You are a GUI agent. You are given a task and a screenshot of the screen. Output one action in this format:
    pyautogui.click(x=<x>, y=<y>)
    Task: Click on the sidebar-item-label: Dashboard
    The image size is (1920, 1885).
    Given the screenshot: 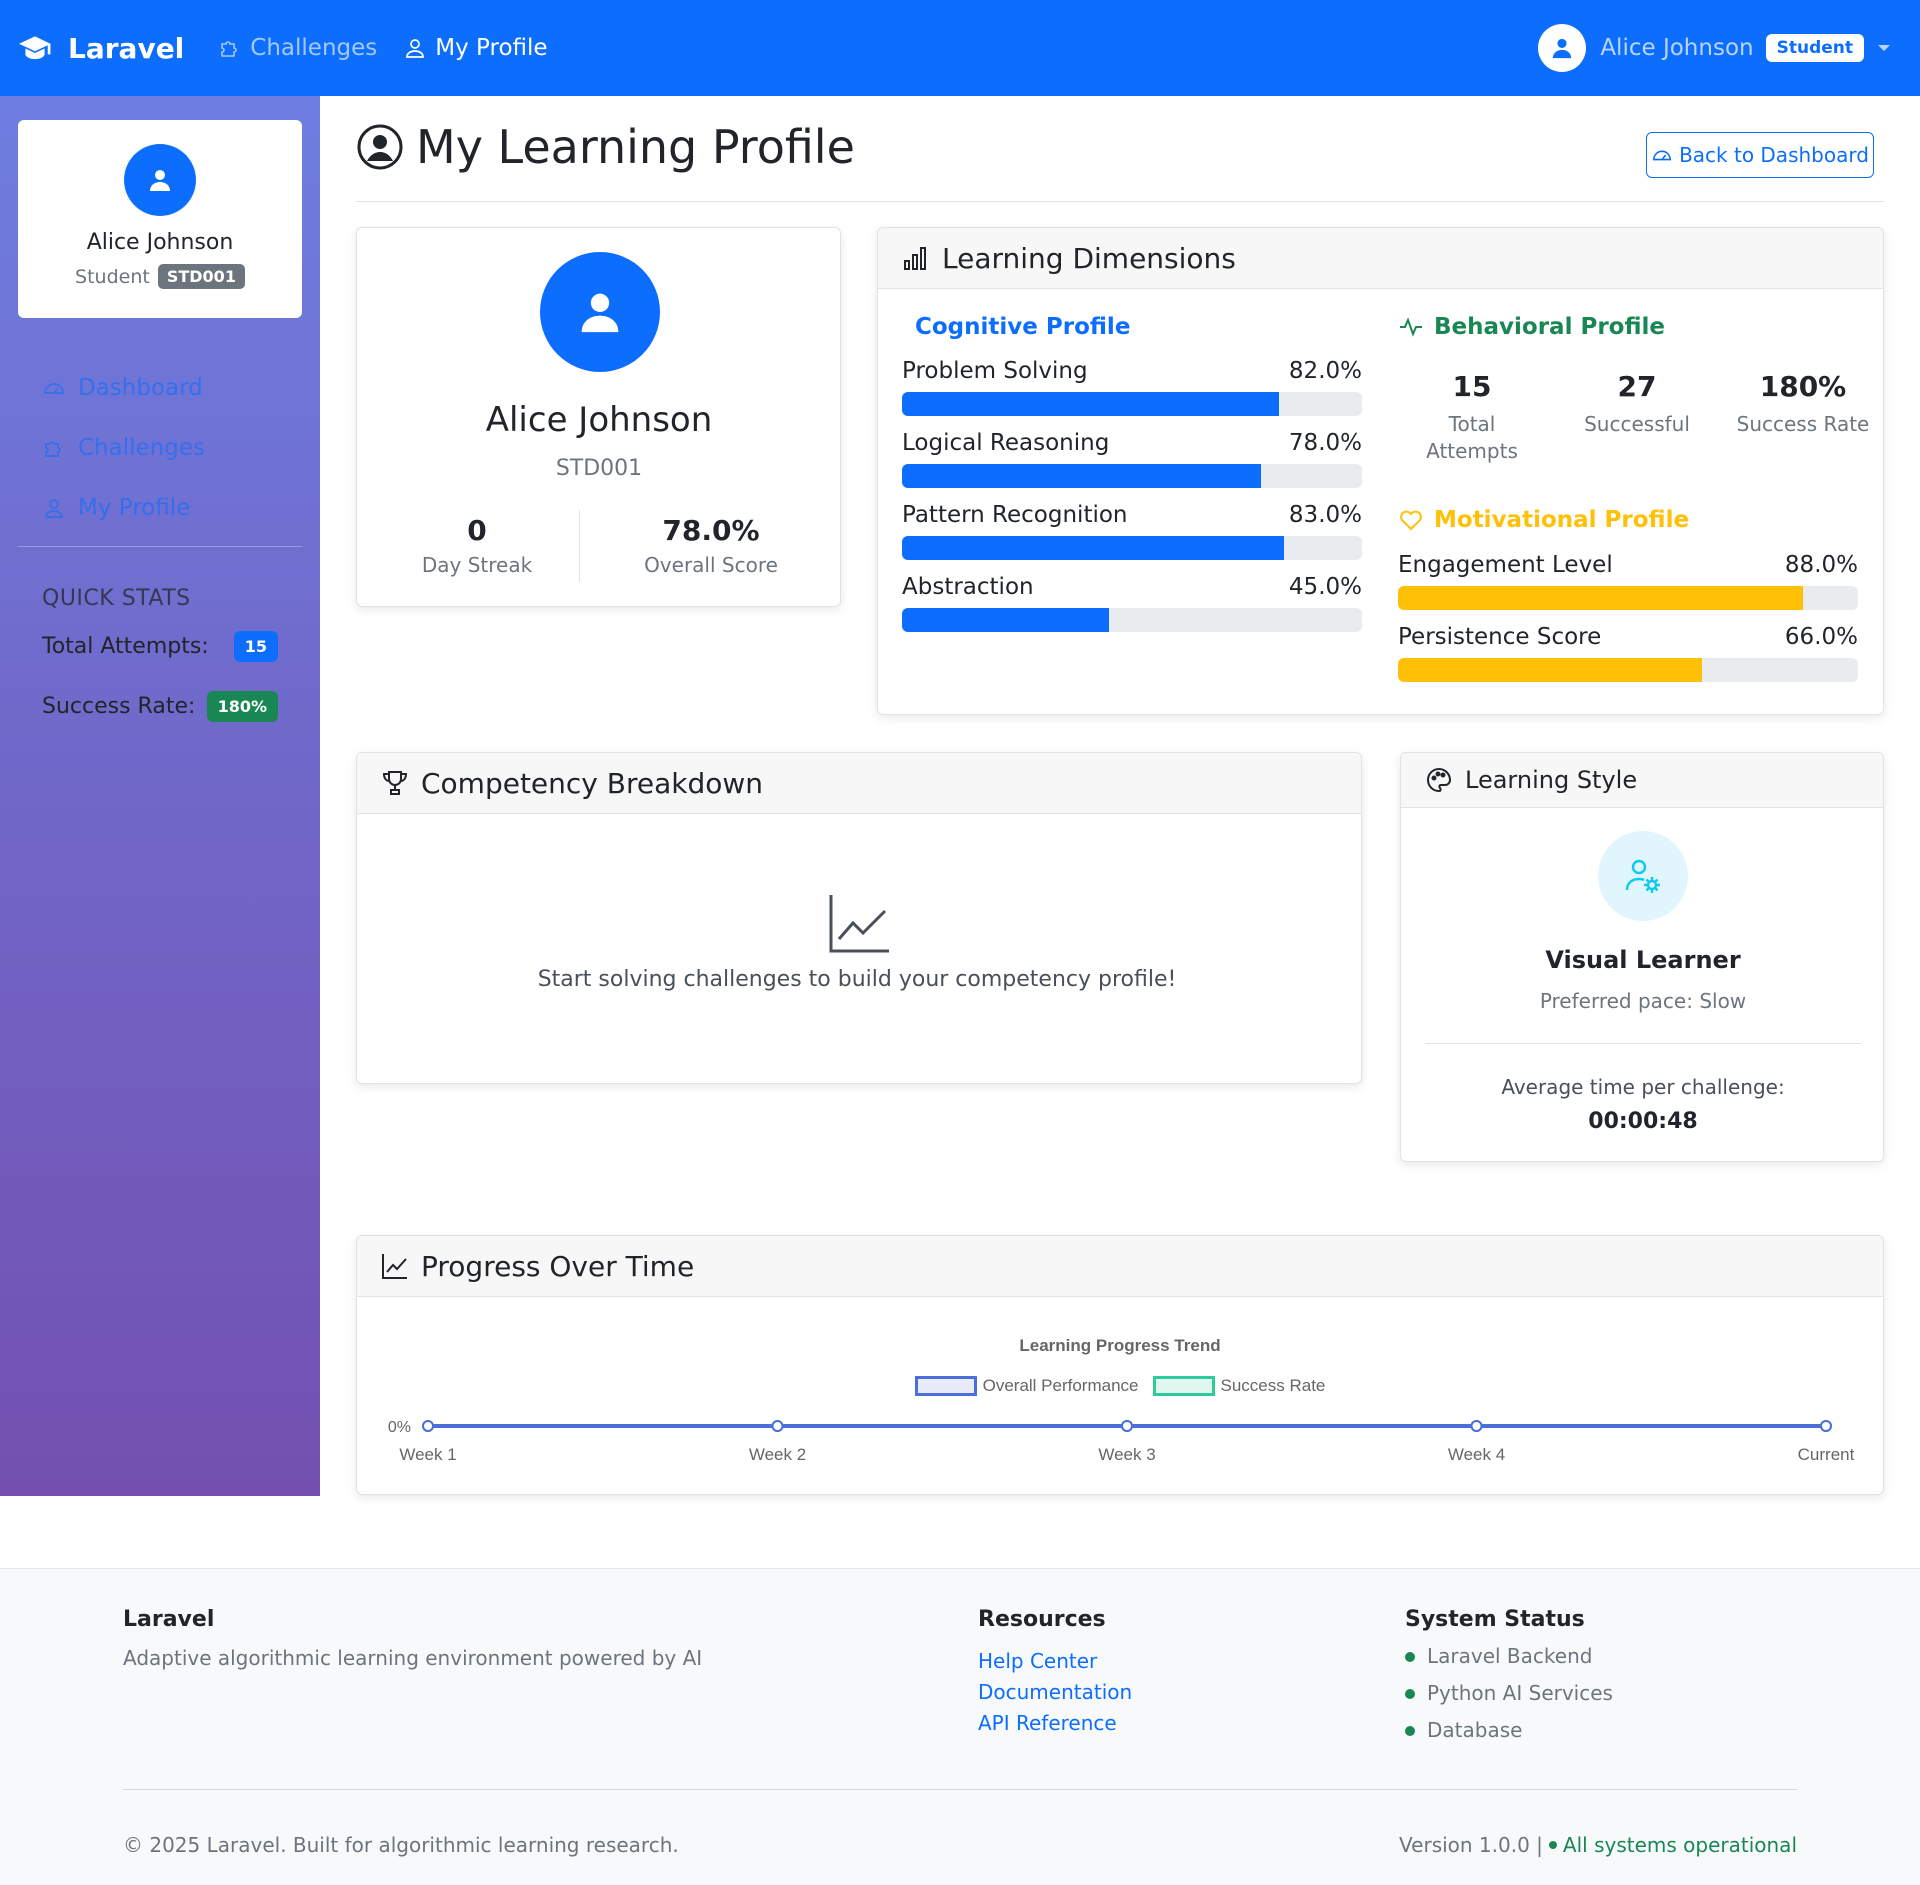 What is the action you would take?
    pyautogui.click(x=140, y=388)
    